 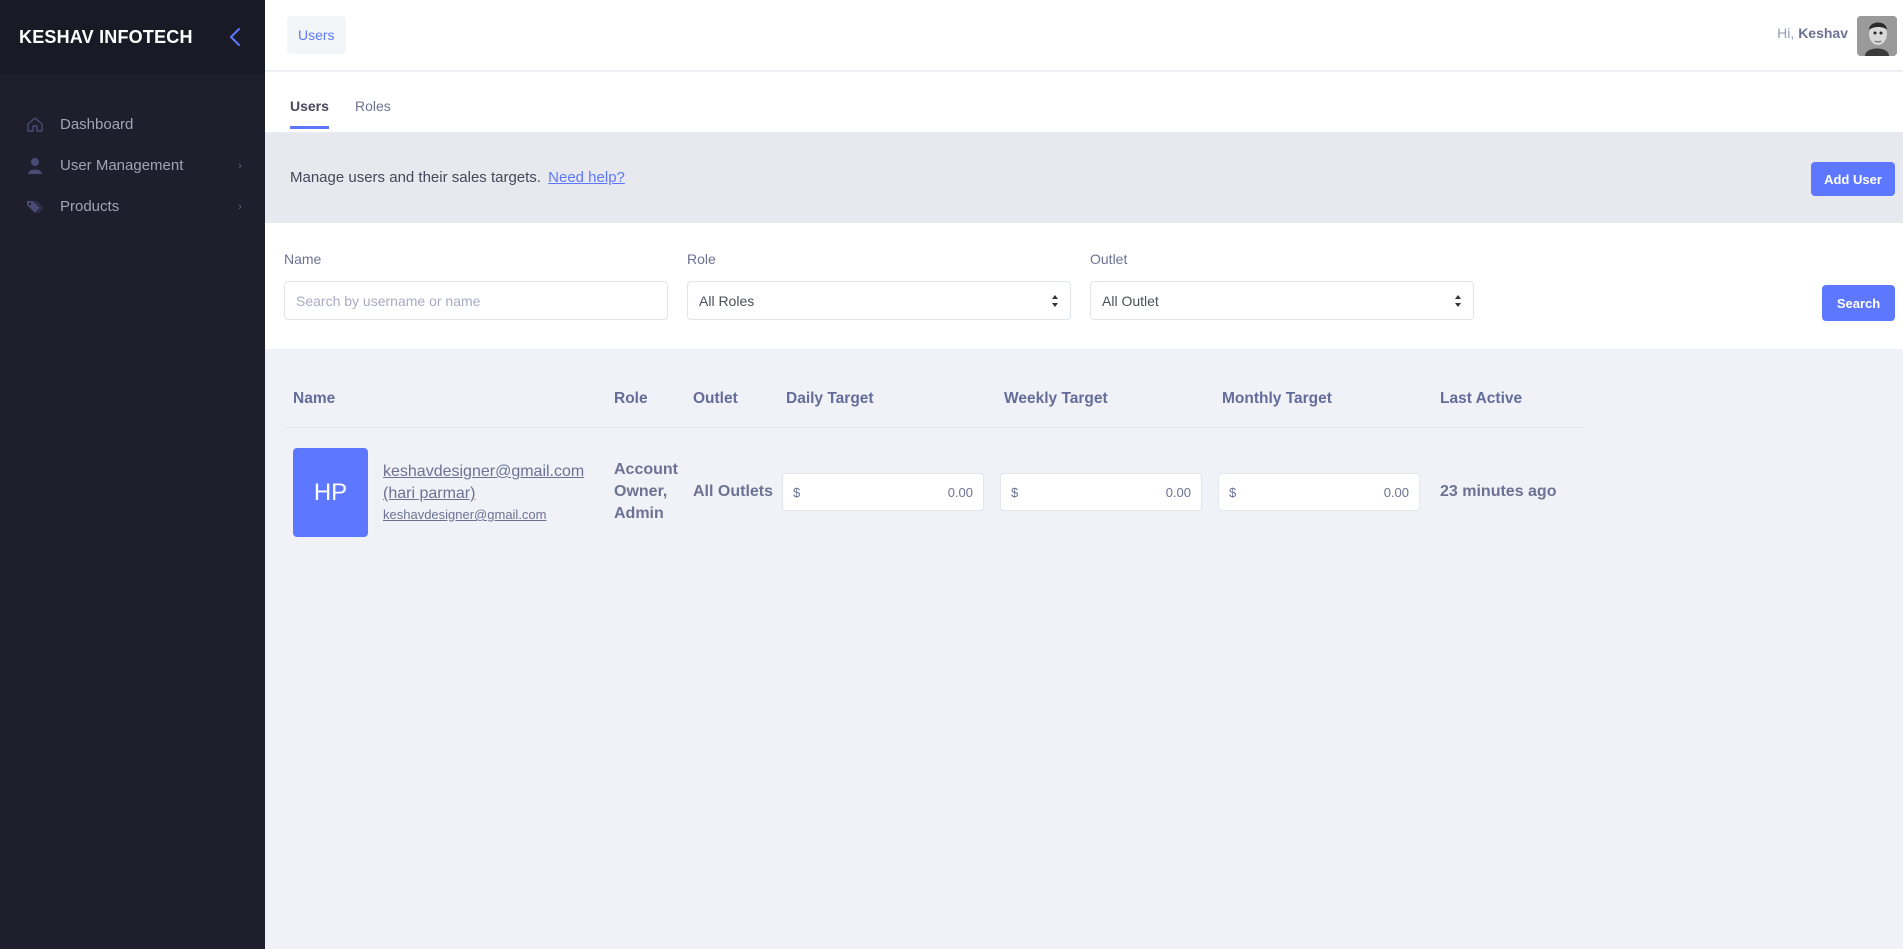 I want to click on user-email-link: keshavdesigner@gmail.com, so click(x=465, y=514).